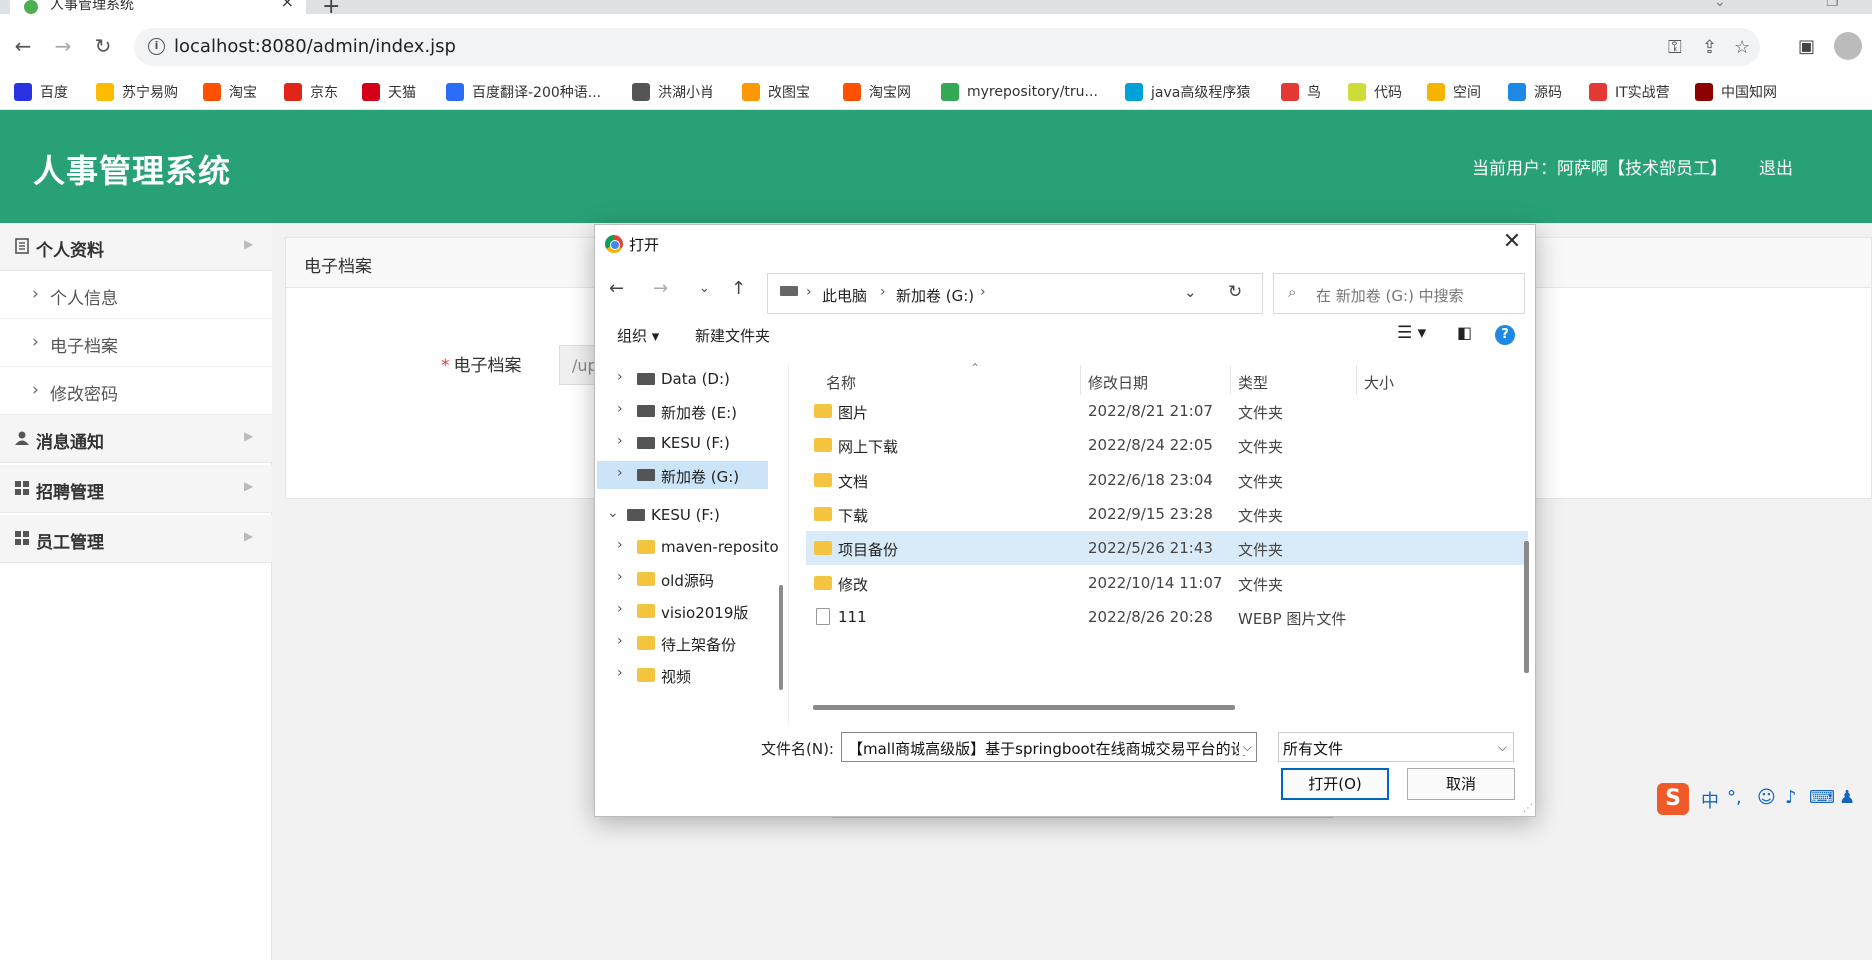 The width and height of the screenshot is (1872, 960). What do you see at coordinates (311, 92) in the screenshot?
I see `bookmark-item: 京东` at bounding box center [311, 92].